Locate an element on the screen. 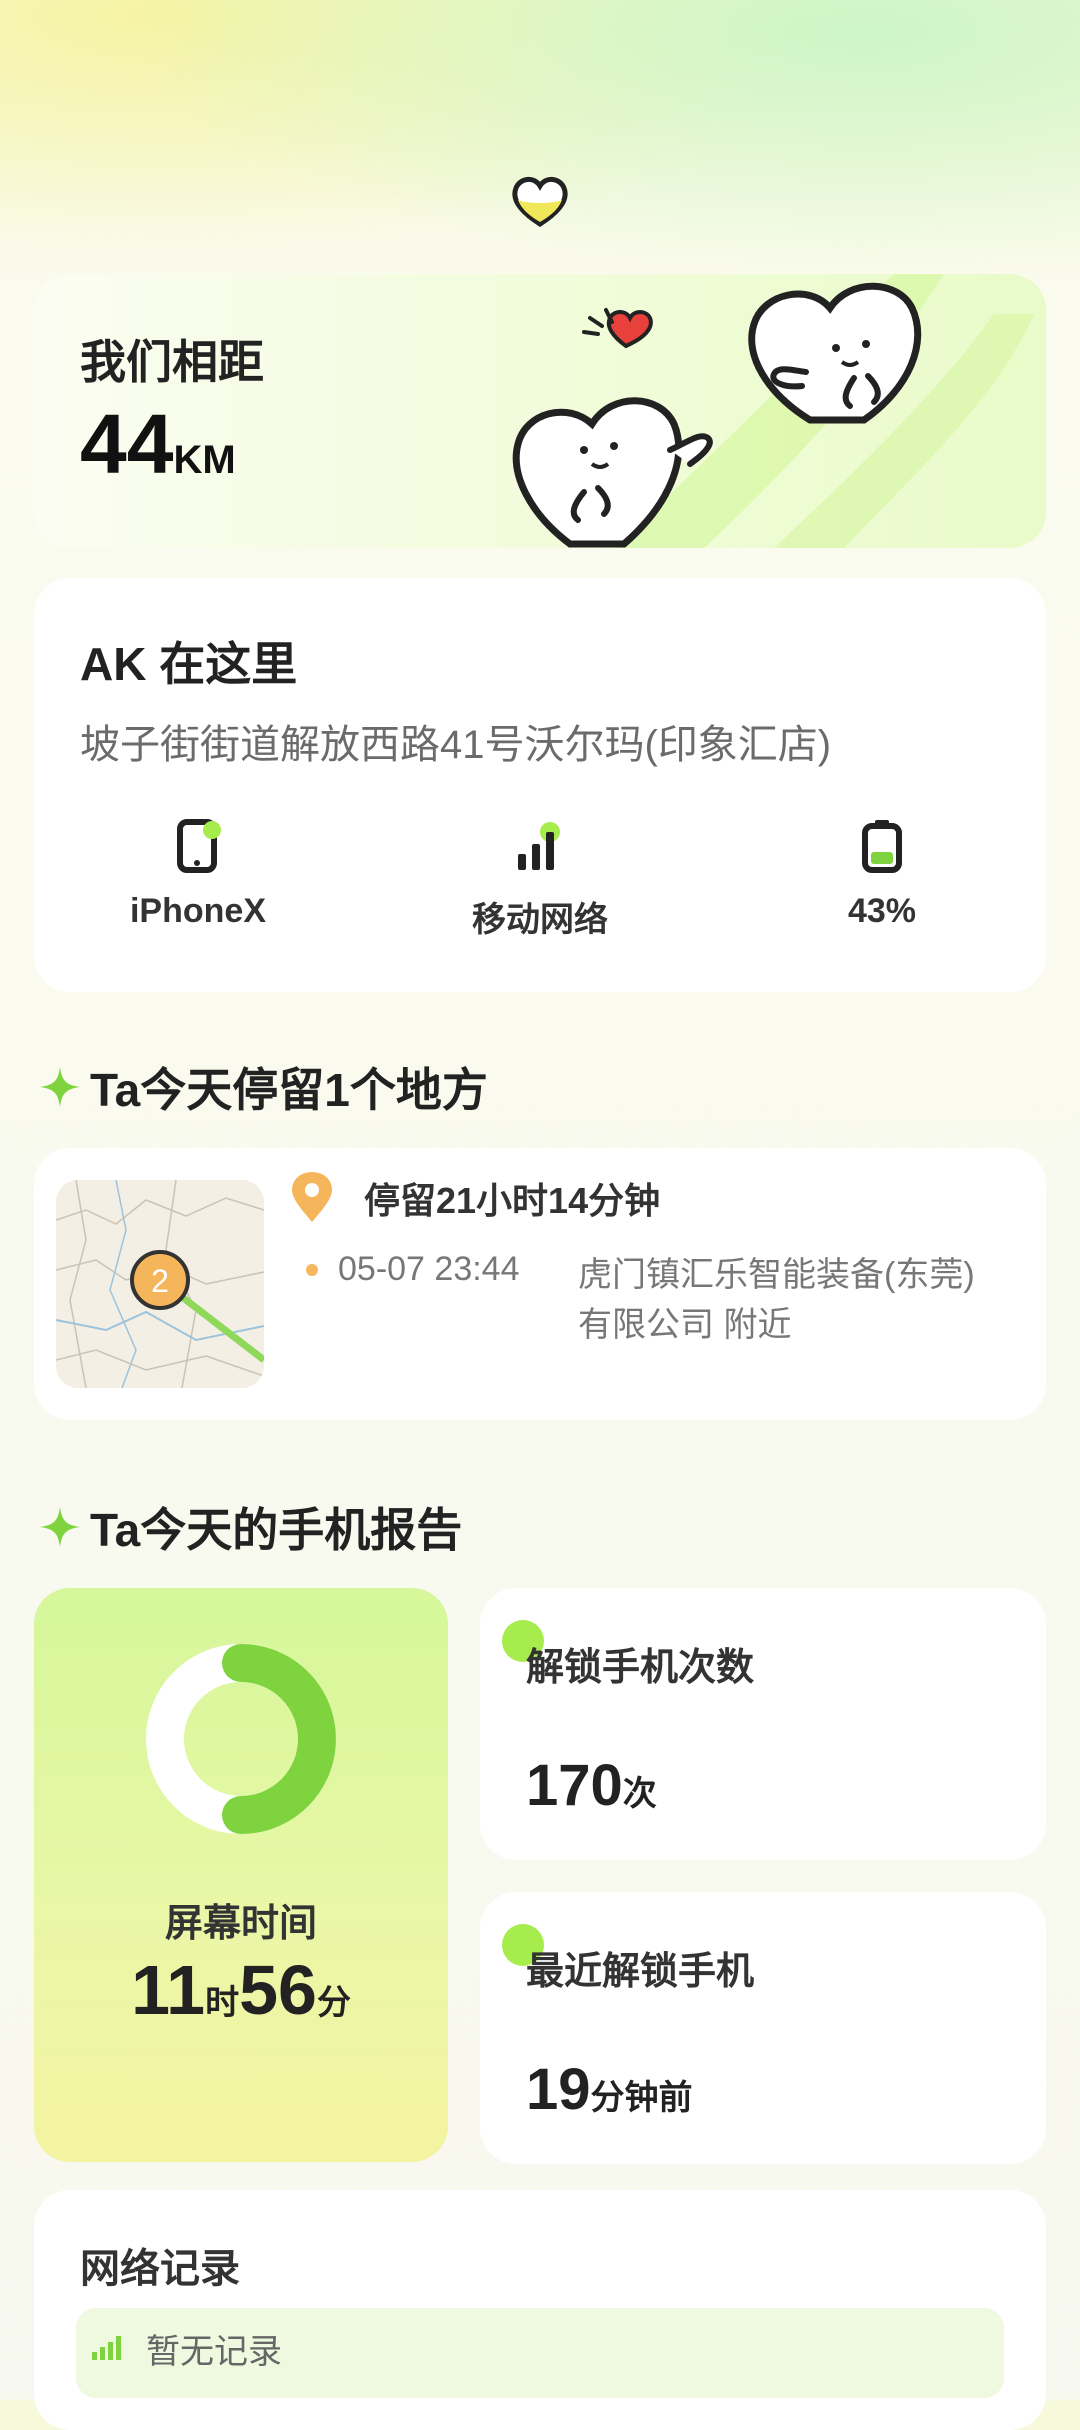  signal-bars-icon is located at coordinates (106, 2348).